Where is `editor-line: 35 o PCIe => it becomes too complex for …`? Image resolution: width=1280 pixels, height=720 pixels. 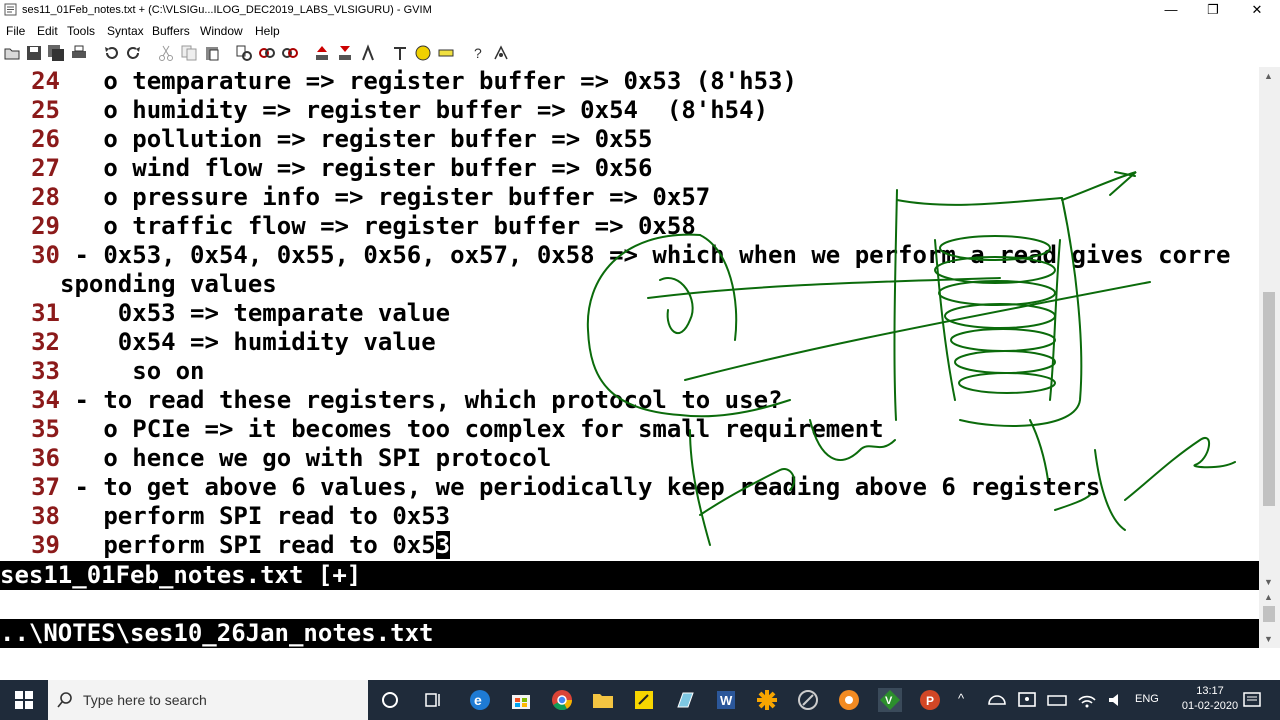 editor-line: 35 o PCIe => it becomes too complex for … is located at coordinates (442, 429).